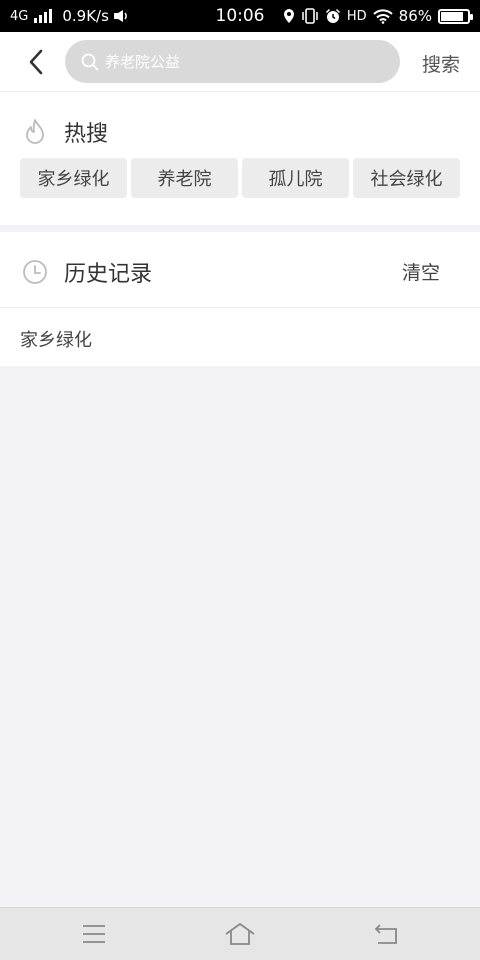  Describe the element at coordinates (295, 178) in the screenshot. I see `hot-tag: 孤儿院` at that location.